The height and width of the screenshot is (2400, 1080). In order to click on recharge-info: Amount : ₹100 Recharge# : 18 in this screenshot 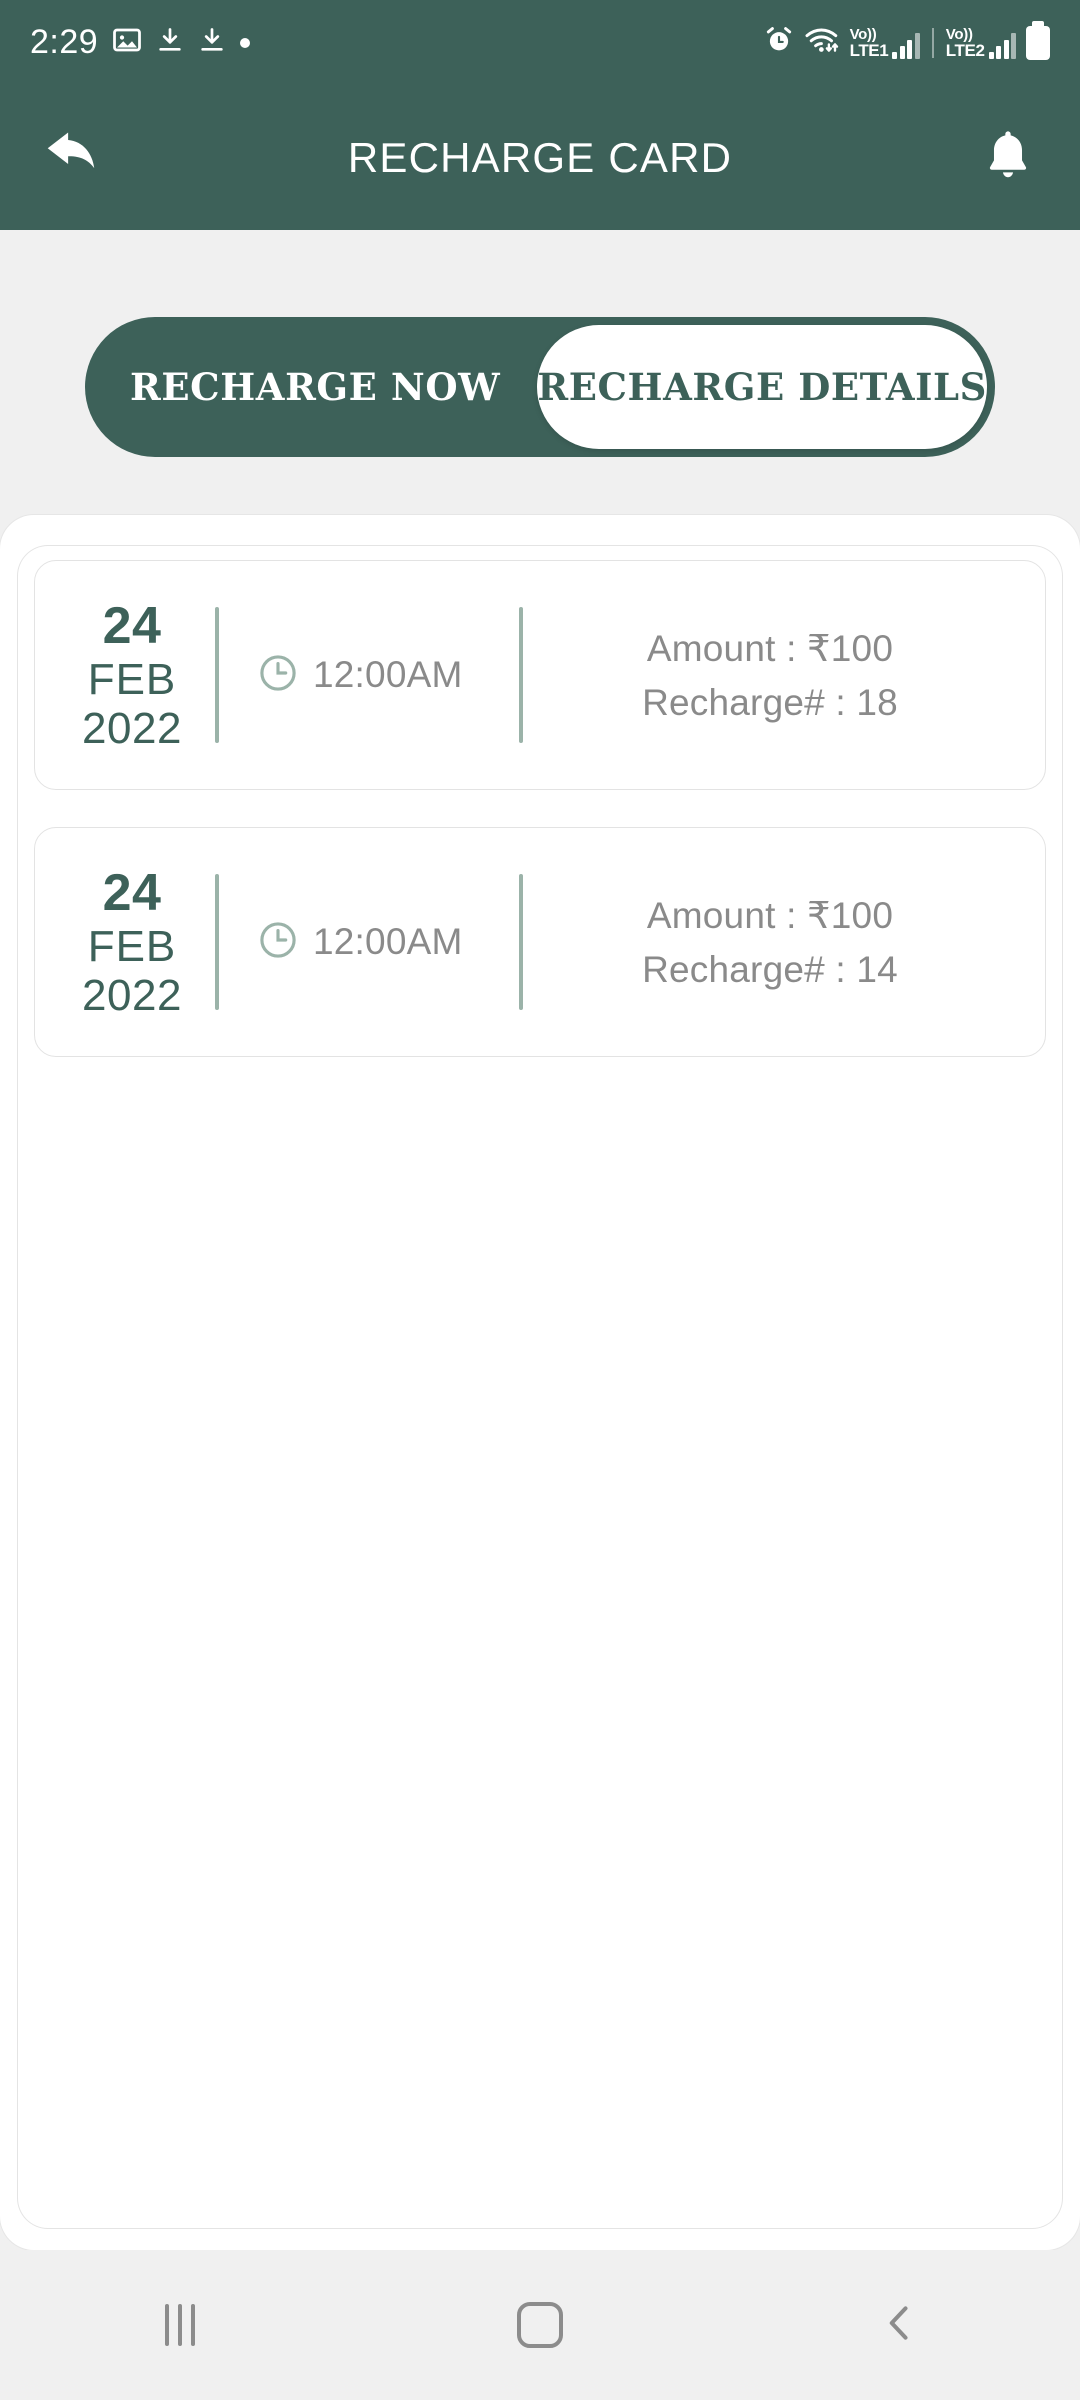, I will do `click(784, 675)`.